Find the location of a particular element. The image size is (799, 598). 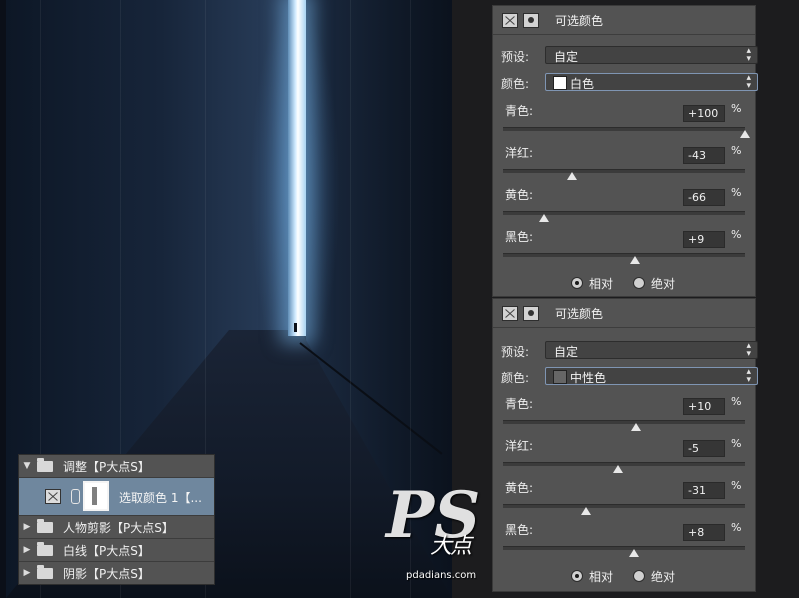

color-value: 中性色 is located at coordinates (588, 378).